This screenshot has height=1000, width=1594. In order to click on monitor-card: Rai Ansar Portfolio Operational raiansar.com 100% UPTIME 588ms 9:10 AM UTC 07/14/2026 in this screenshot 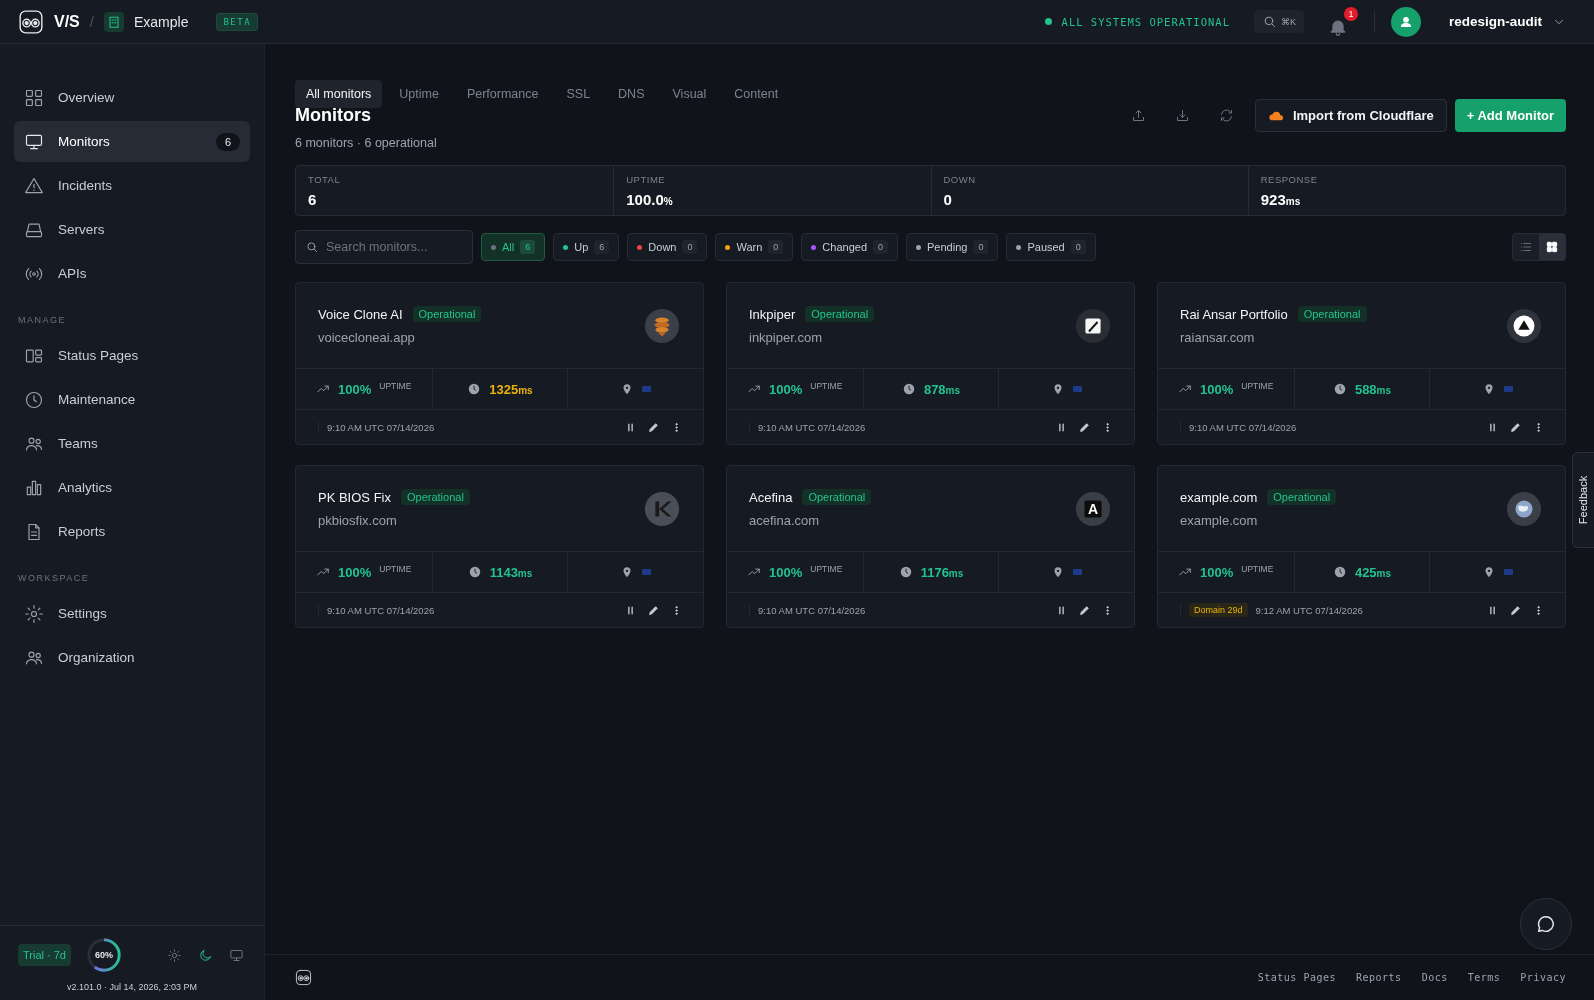, I will do `click(1361, 363)`.